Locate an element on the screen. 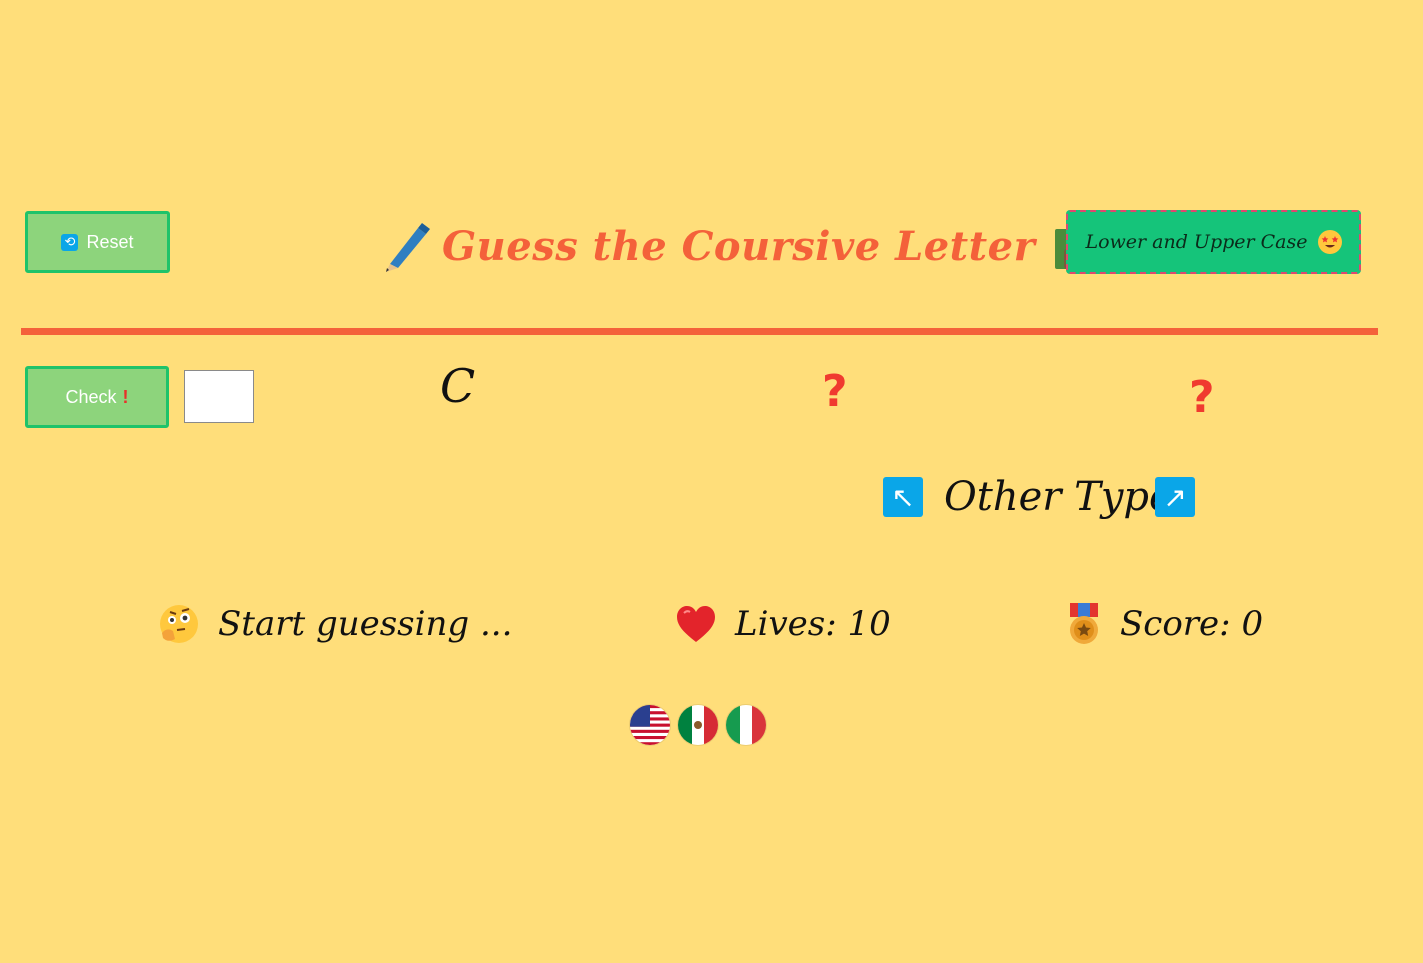  score-display: Score: 0 is located at coordinates (1164, 624).